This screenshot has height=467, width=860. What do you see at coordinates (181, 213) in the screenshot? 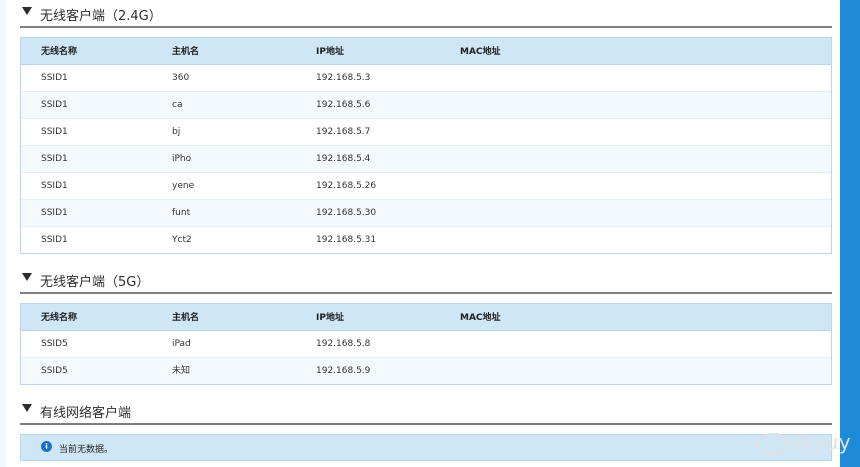
I see `cell-host: funt` at bounding box center [181, 213].